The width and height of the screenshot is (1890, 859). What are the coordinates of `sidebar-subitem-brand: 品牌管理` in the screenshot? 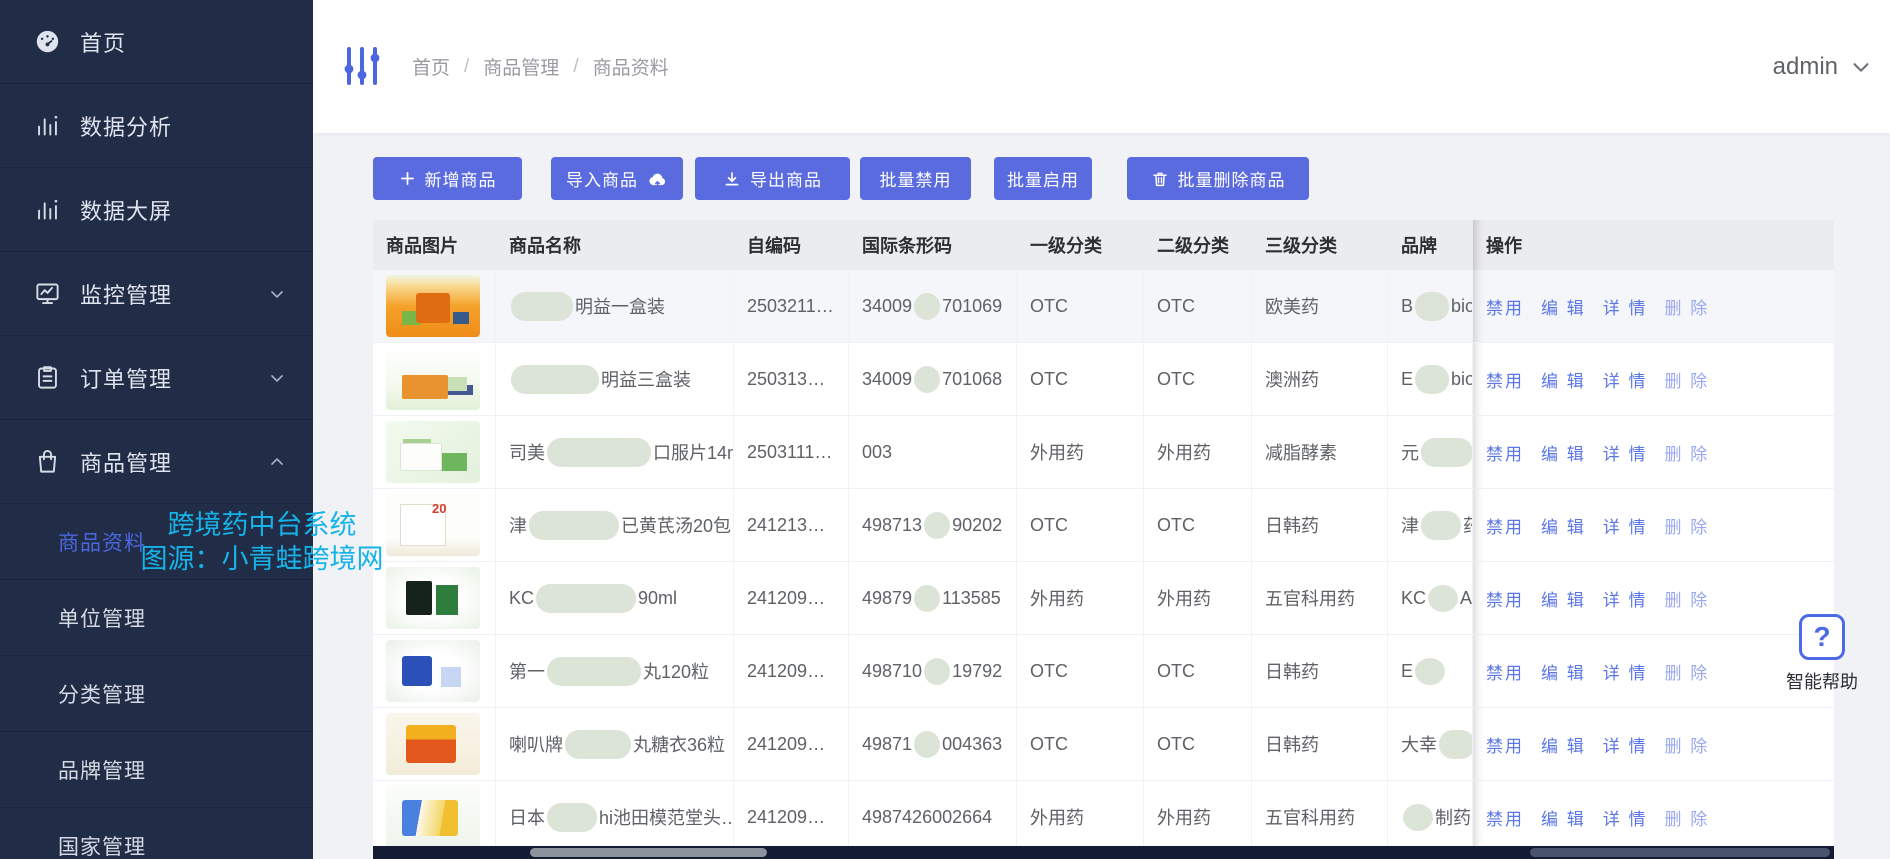 It's located at (156, 770).